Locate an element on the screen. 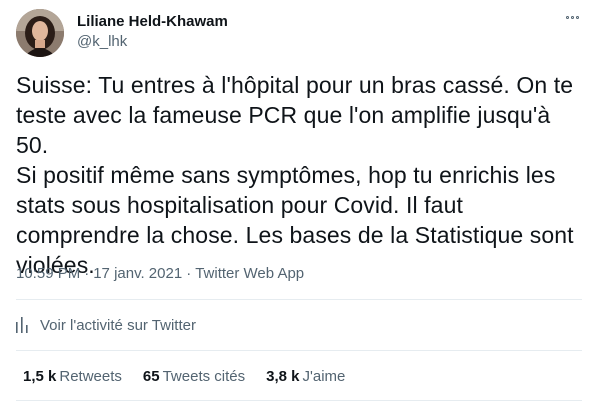  quote-tweets-stat: 65 Tweets cités is located at coordinates (194, 377).